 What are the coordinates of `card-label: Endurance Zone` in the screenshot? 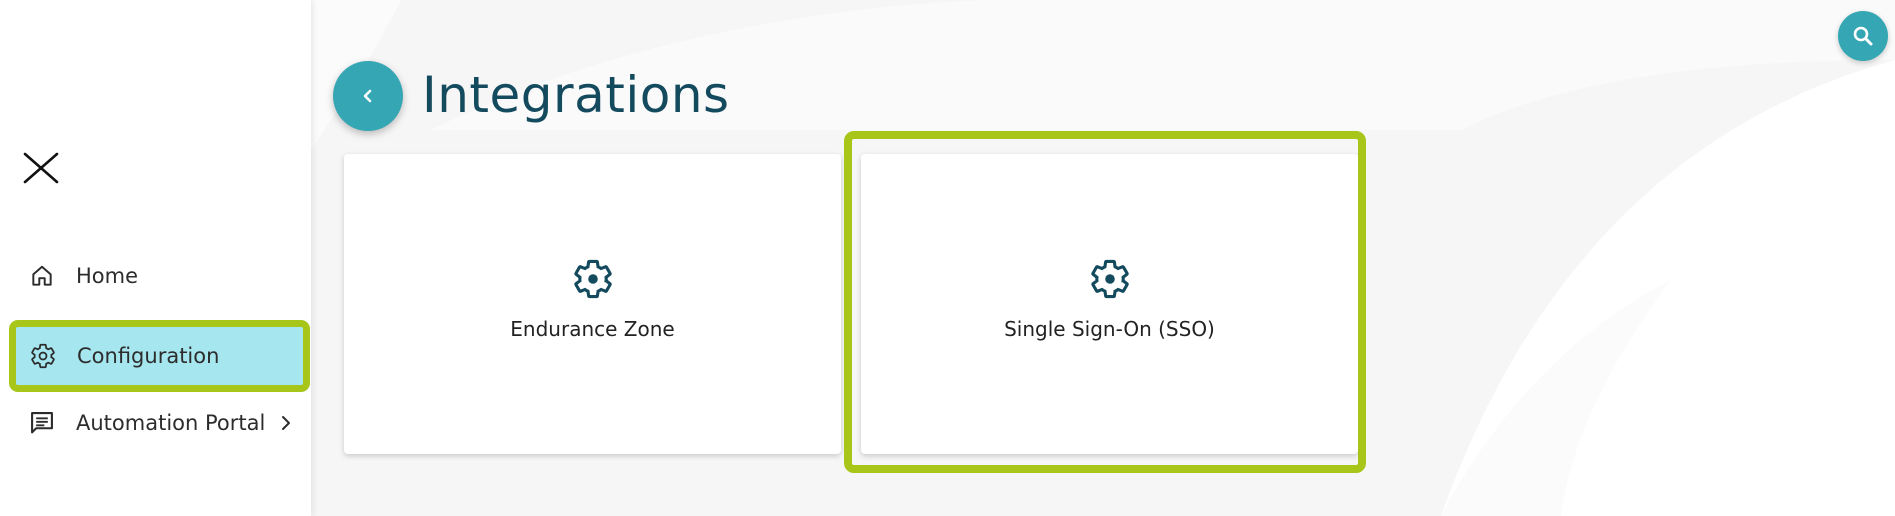 It's located at (592, 329).